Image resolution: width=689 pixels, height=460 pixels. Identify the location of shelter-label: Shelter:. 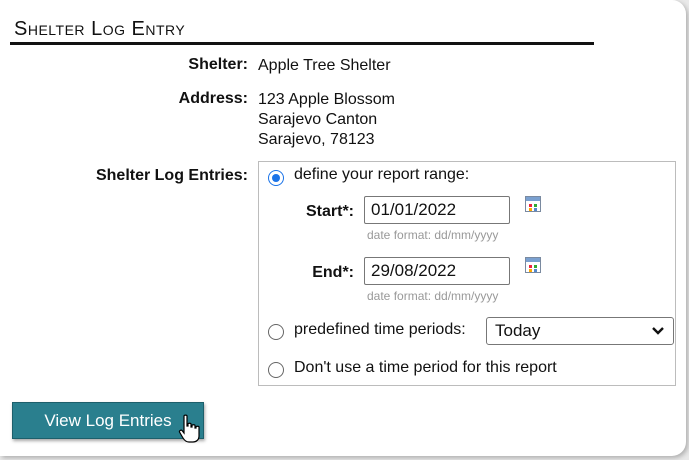
(218, 64).